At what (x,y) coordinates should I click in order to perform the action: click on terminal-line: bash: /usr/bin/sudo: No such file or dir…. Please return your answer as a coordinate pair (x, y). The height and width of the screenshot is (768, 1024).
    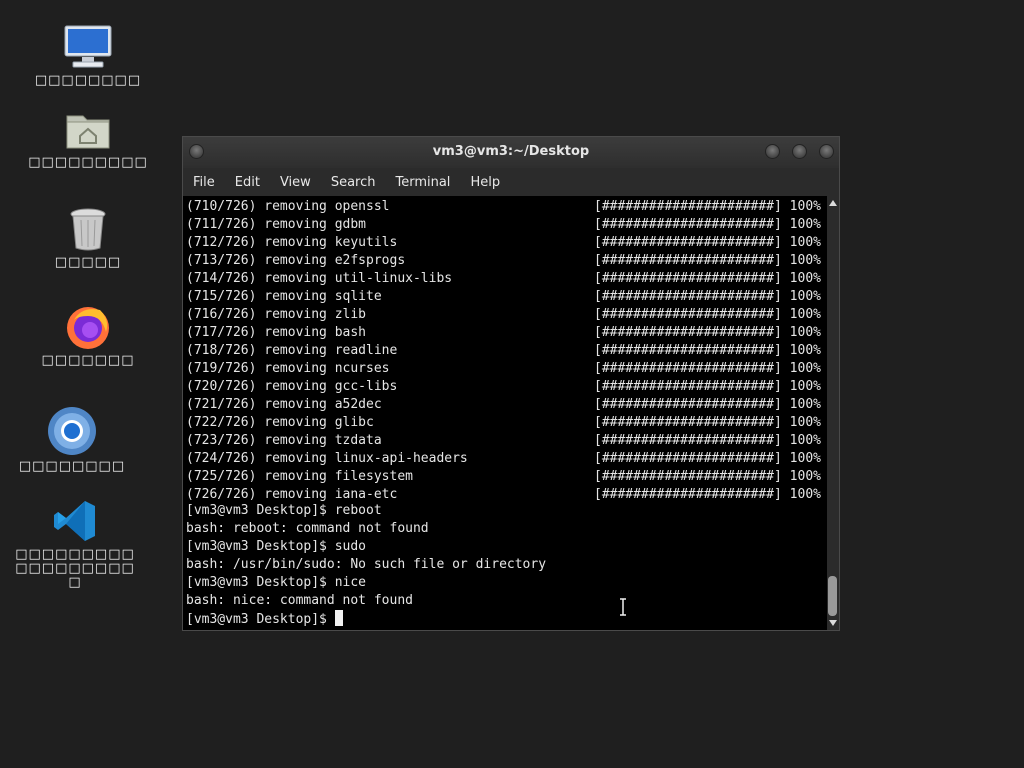
    Looking at the image, I should click on (366, 564).